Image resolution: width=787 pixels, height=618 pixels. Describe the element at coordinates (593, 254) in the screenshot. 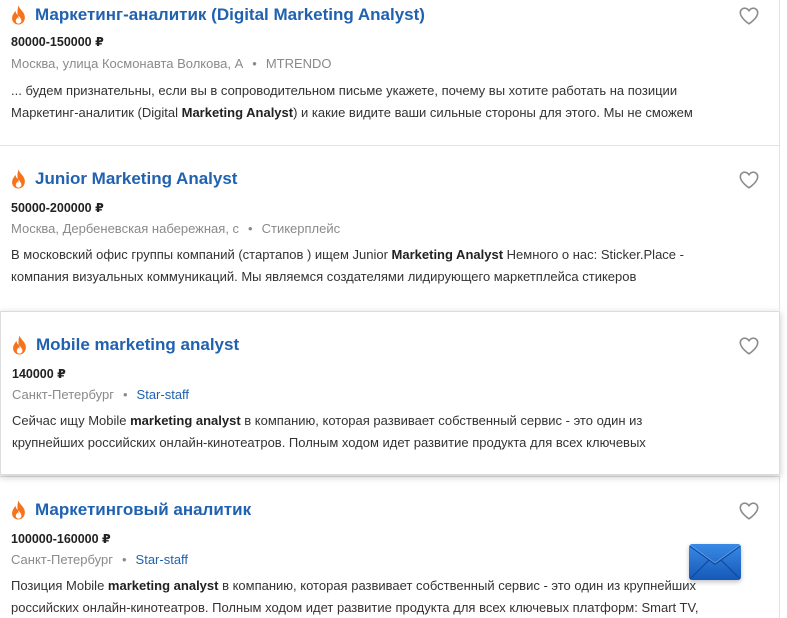

I see `snippet-text: Немного о нас: Sticker.Place -` at that location.